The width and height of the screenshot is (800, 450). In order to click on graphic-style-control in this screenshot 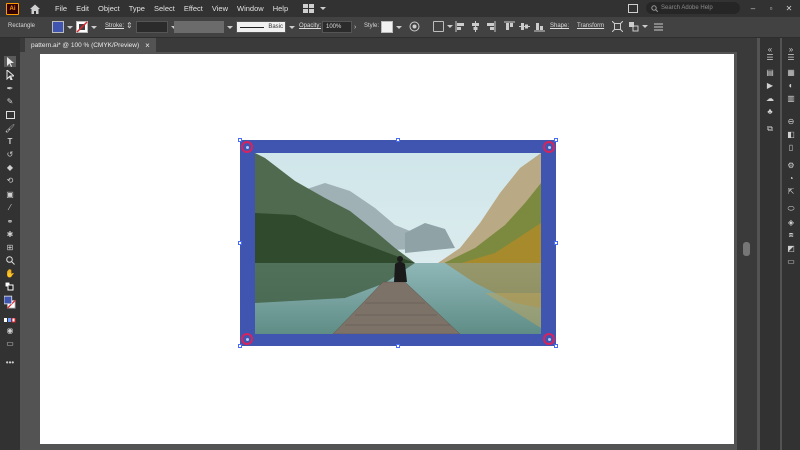, I will do `click(391, 27)`.